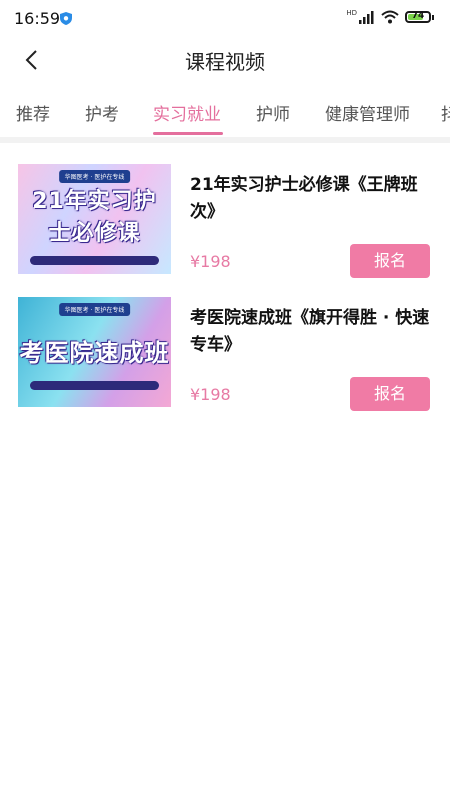 The image size is (450, 800). Describe the element at coordinates (225, 19) in the screenshot. I see `status-bar: 16:59 HD 74` at that location.